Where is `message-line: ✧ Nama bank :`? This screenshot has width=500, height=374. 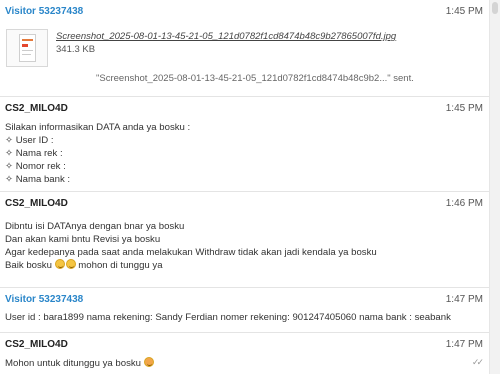
message-line: ✧ Nama bank : is located at coordinates (38, 179).